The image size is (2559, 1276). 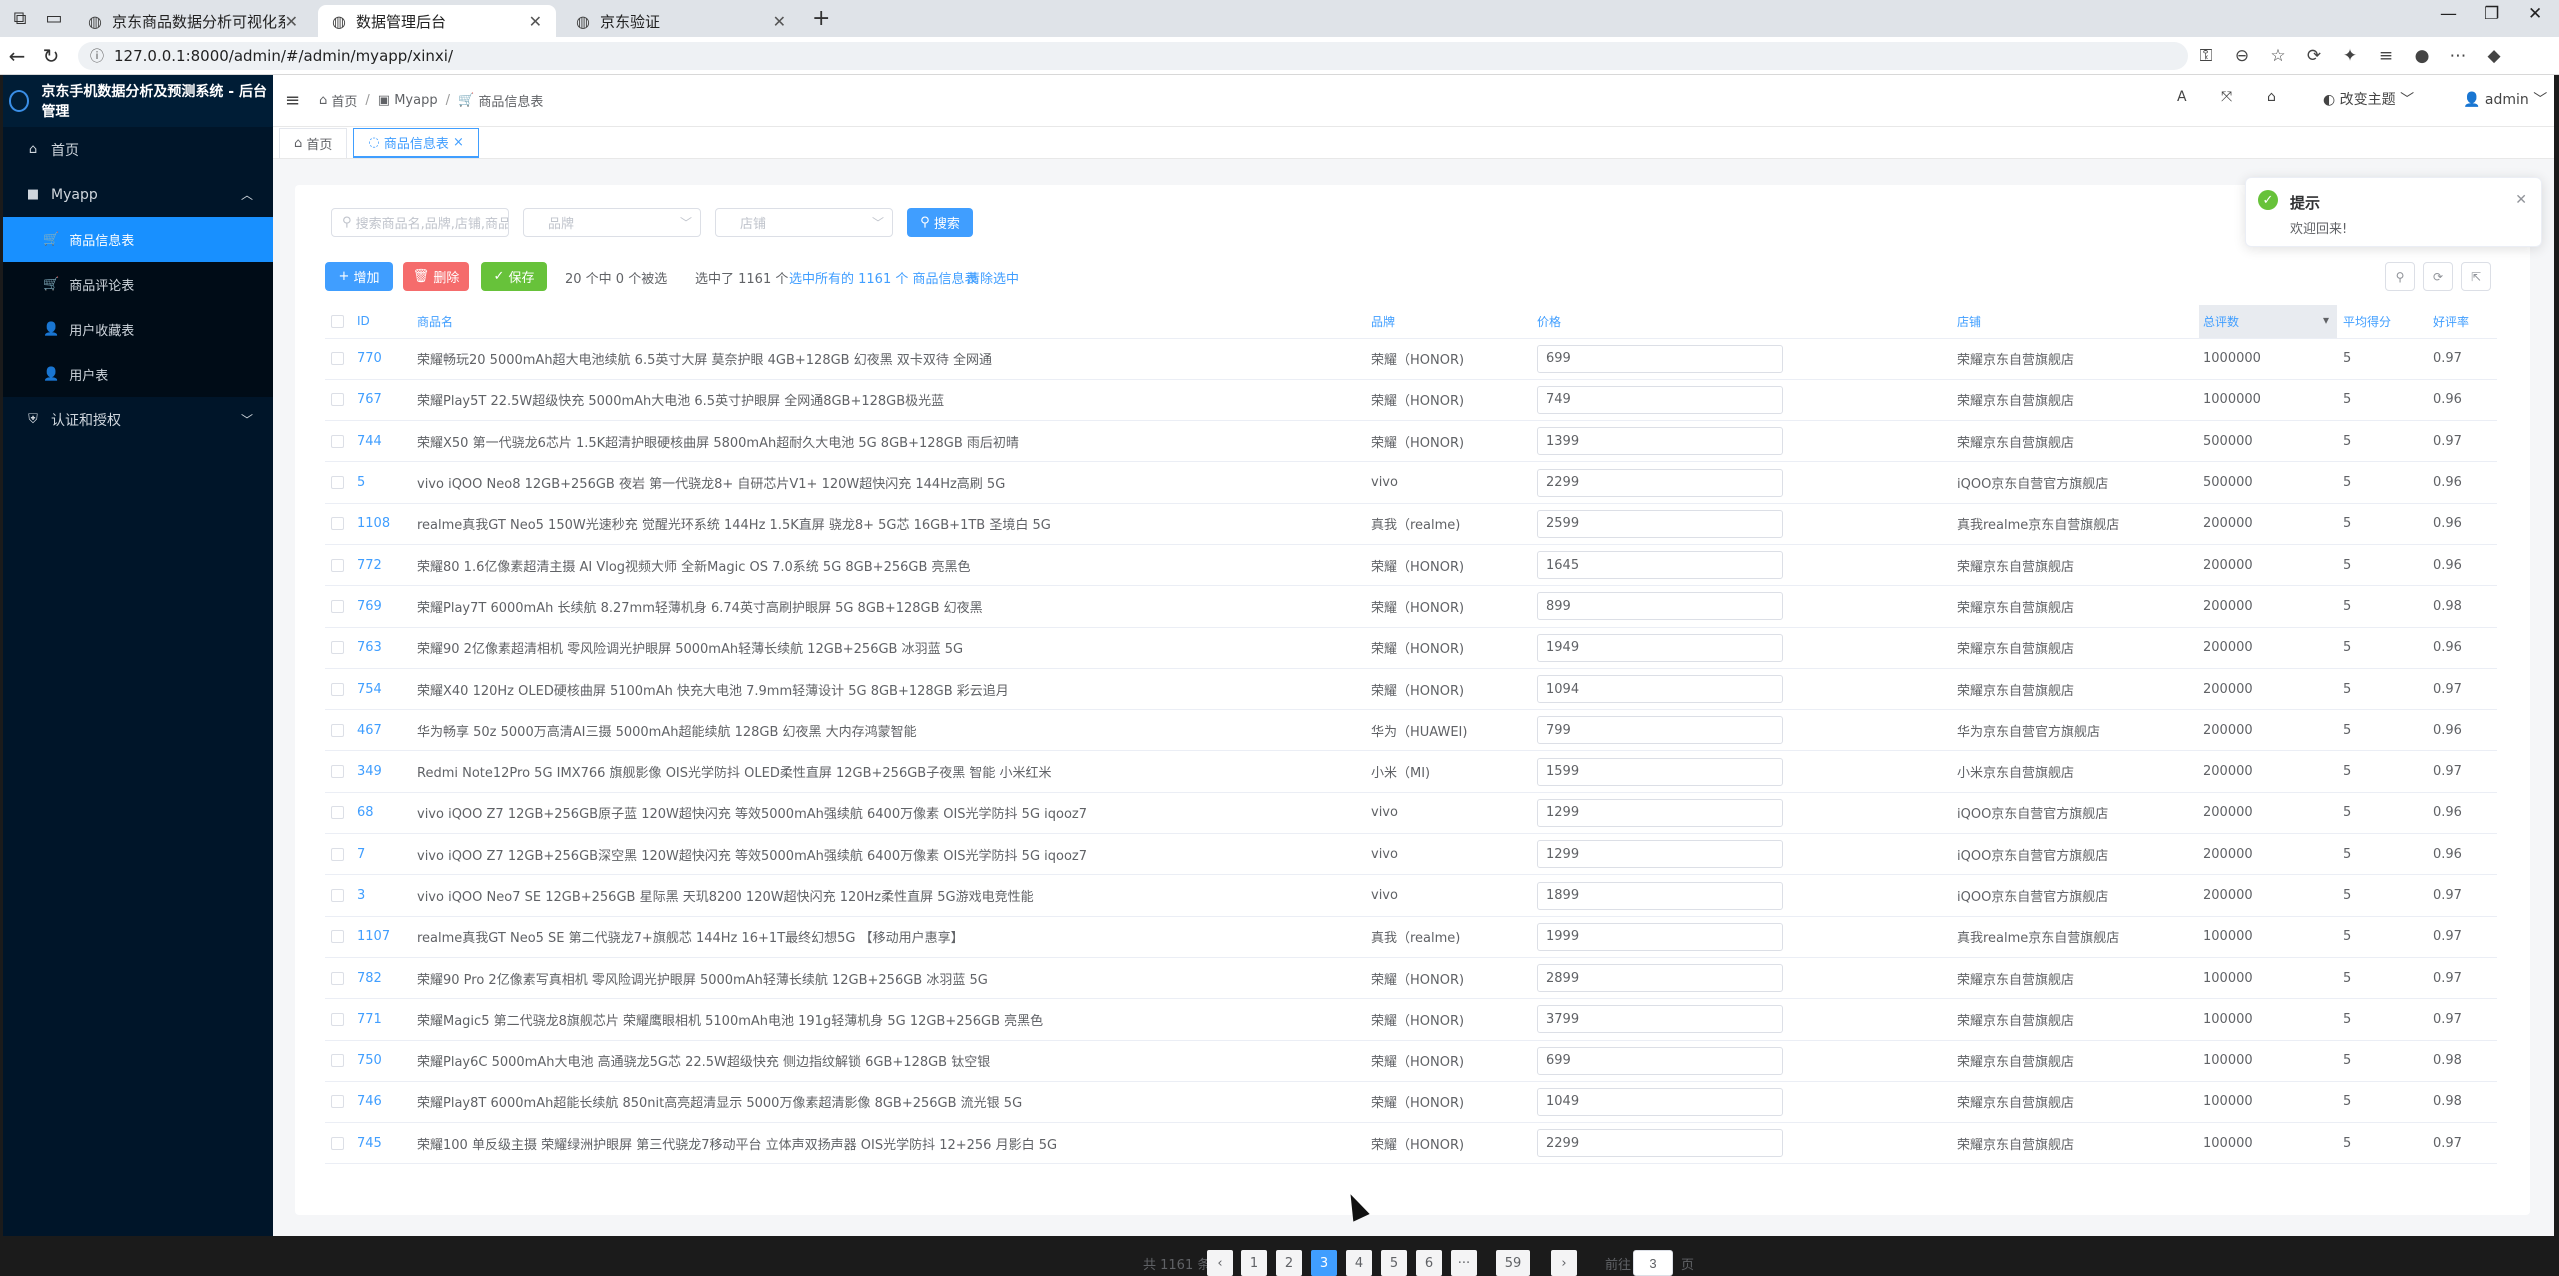 I want to click on github-icon: ●, so click(x=2422, y=56).